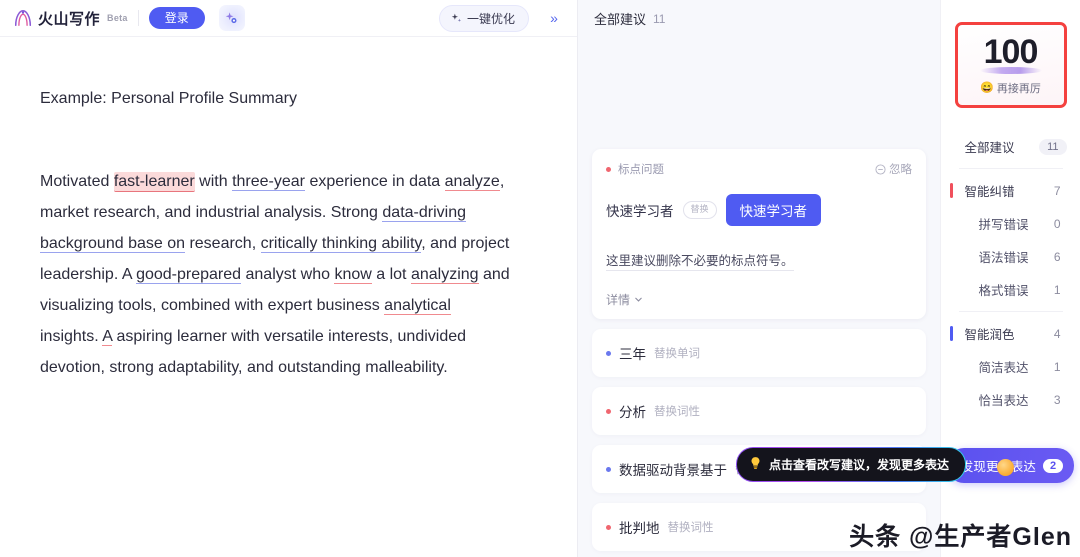 The image size is (1080, 557). I want to click on text-underline-error: A, so click(107, 337).